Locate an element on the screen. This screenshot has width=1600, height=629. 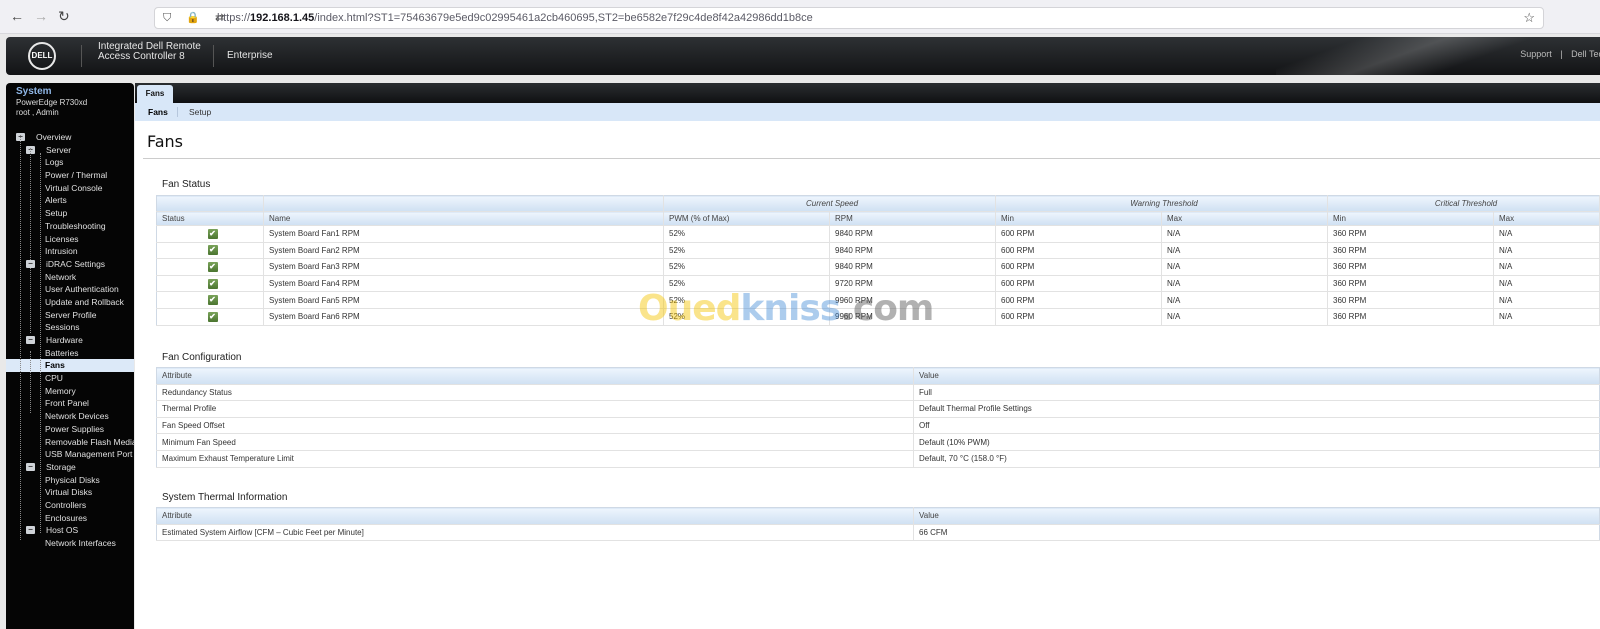
attribute-cell: Thermal Profile is located at coordinates (535, 409).